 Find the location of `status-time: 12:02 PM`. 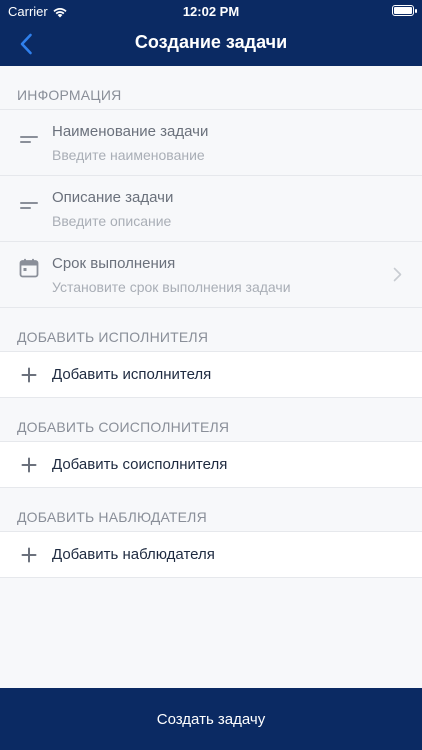

status-time: 12:02 PM is located at coordinates (211, 11).